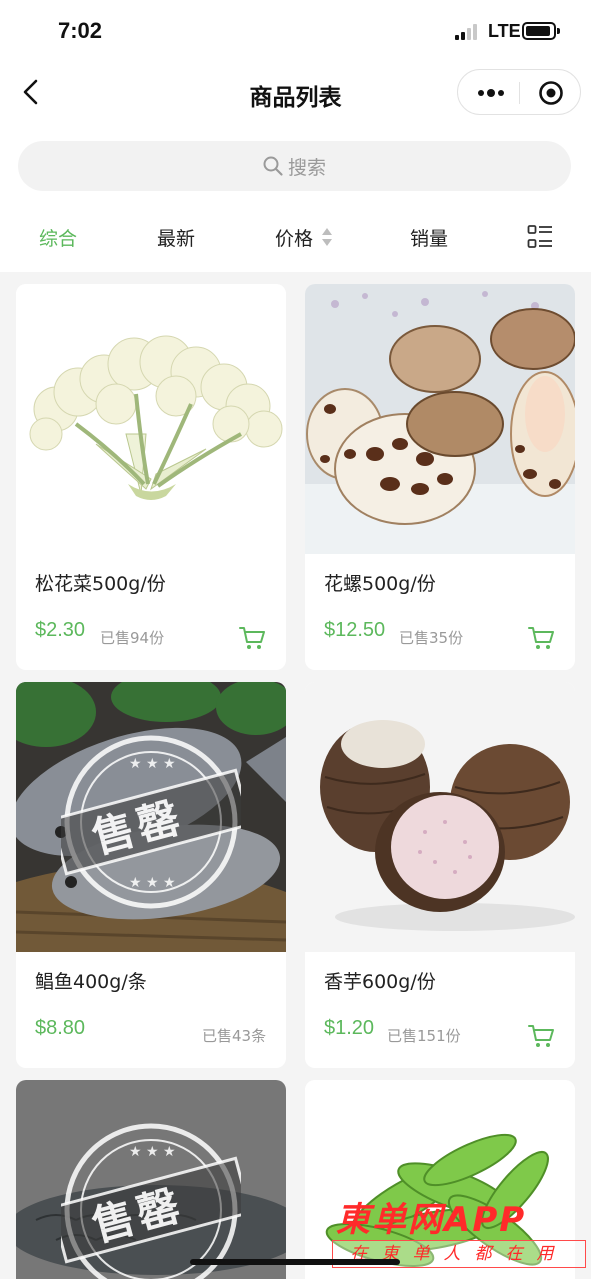 The height and width of the screenshot is (1279, 591). What do you see at coordinates (429, 237) in the screenshot?
I see `tab-sales: 销量` at bounding box center [429, 237].